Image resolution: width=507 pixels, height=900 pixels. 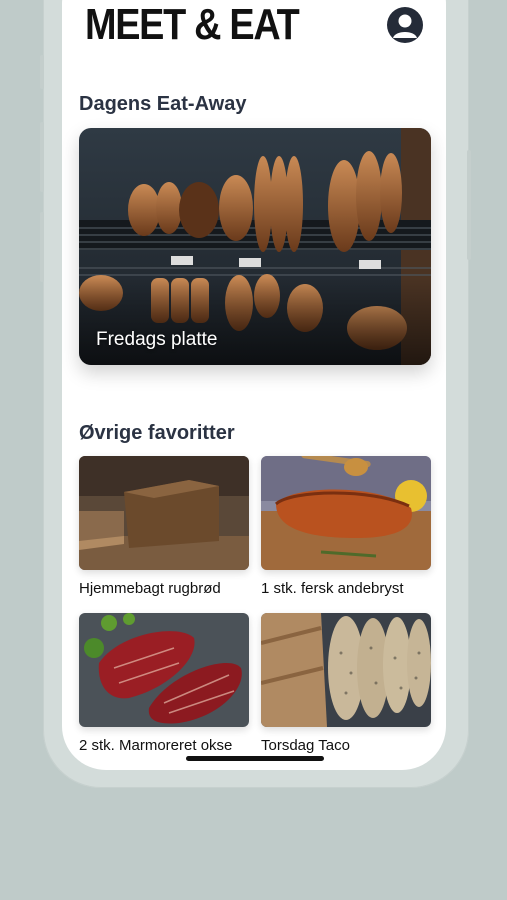 What do you see at coordinates (157, 433) in the screenshot?
I see `other-favorites-title: Øvrige favoritter` at bounding box center [157, 433].